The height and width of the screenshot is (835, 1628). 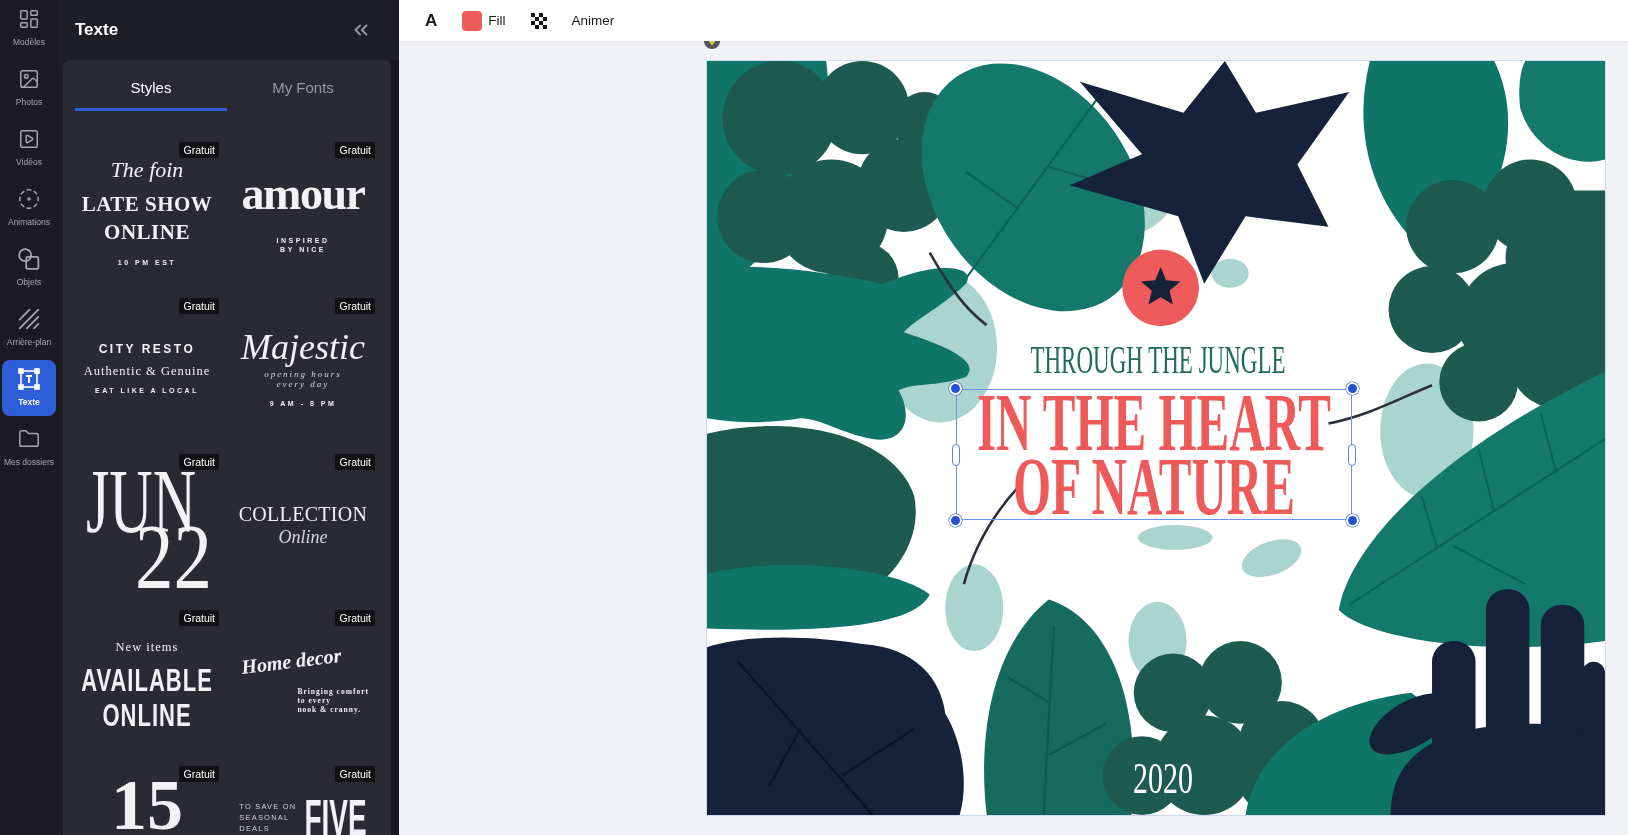 What do you see at coordinates (29, 139) in the screenshot?
I see `play-square-icon` at bounding box center [29, 139].